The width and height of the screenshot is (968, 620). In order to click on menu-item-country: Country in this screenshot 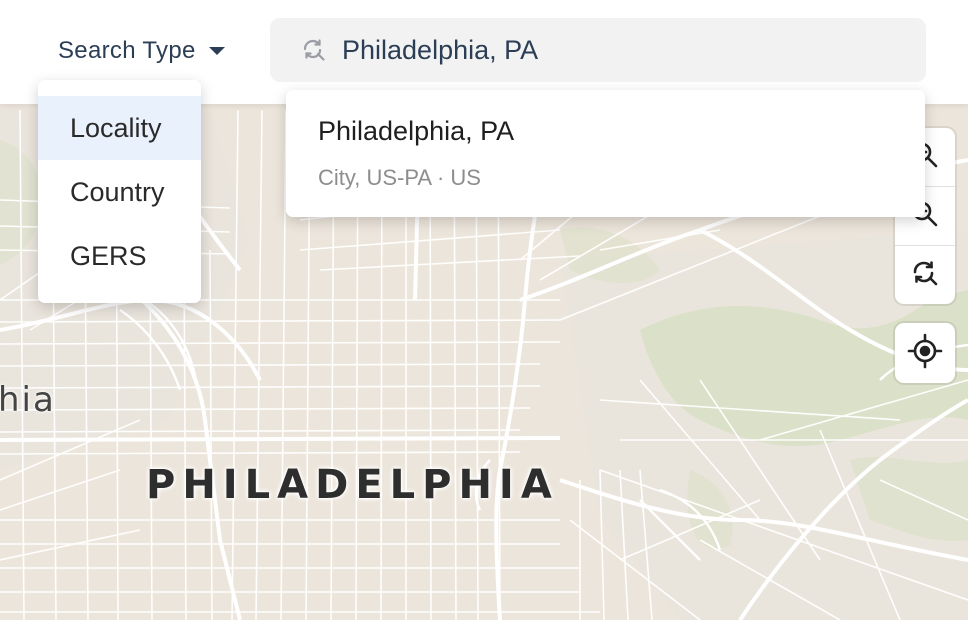, I will do `click(119, 192)`.